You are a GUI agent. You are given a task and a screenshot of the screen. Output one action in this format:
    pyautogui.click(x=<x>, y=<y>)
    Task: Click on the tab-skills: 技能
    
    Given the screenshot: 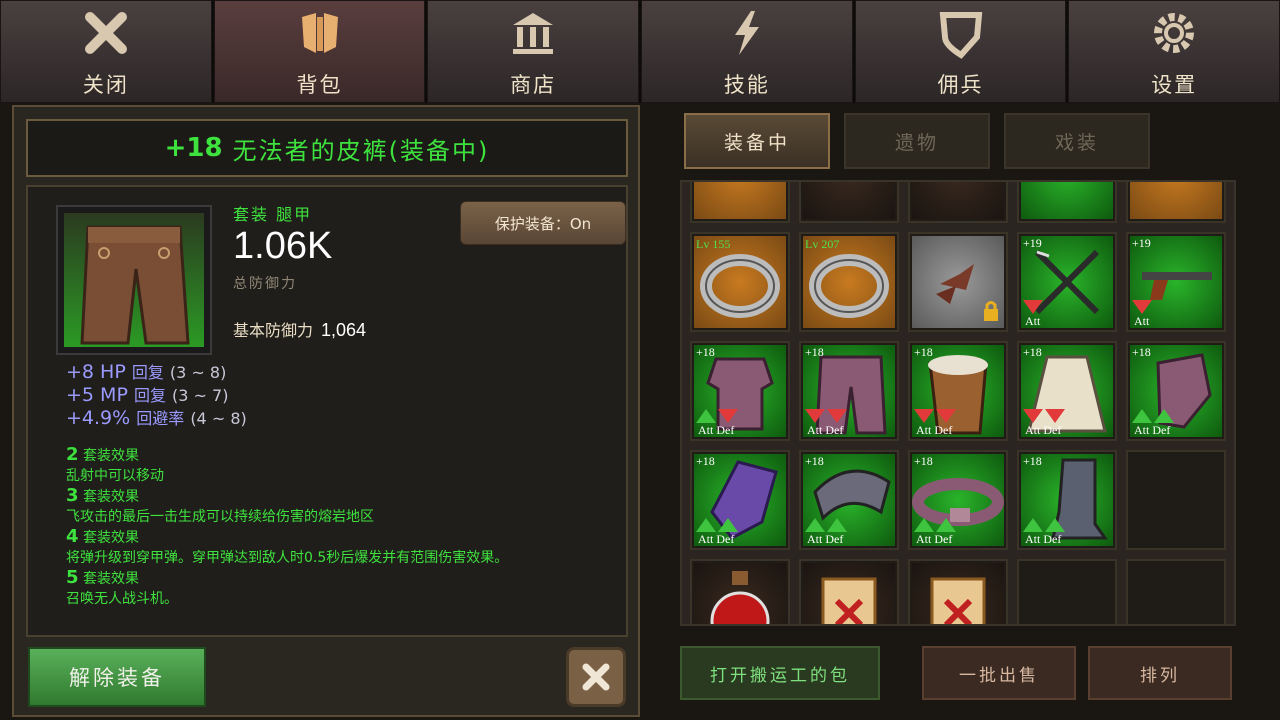 What is the action you would take?
    pyautogui.click(x=747, y=51)
    